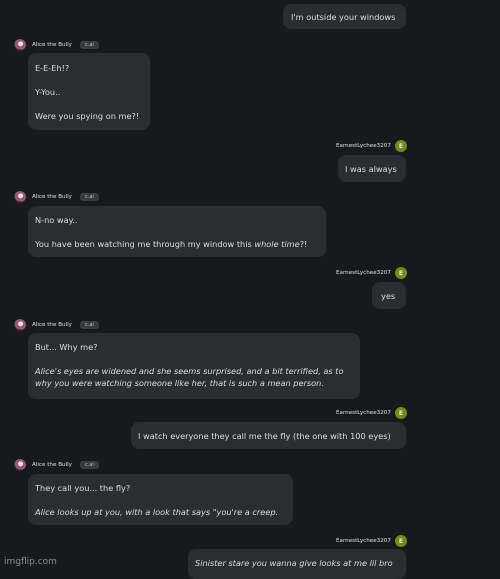 Image resolution: width=500 pixels, height=579 pixels. Describe the element at coordinates (87, 116) in the screenshot. I see `message-line: Were you spying on me?!` at that location.